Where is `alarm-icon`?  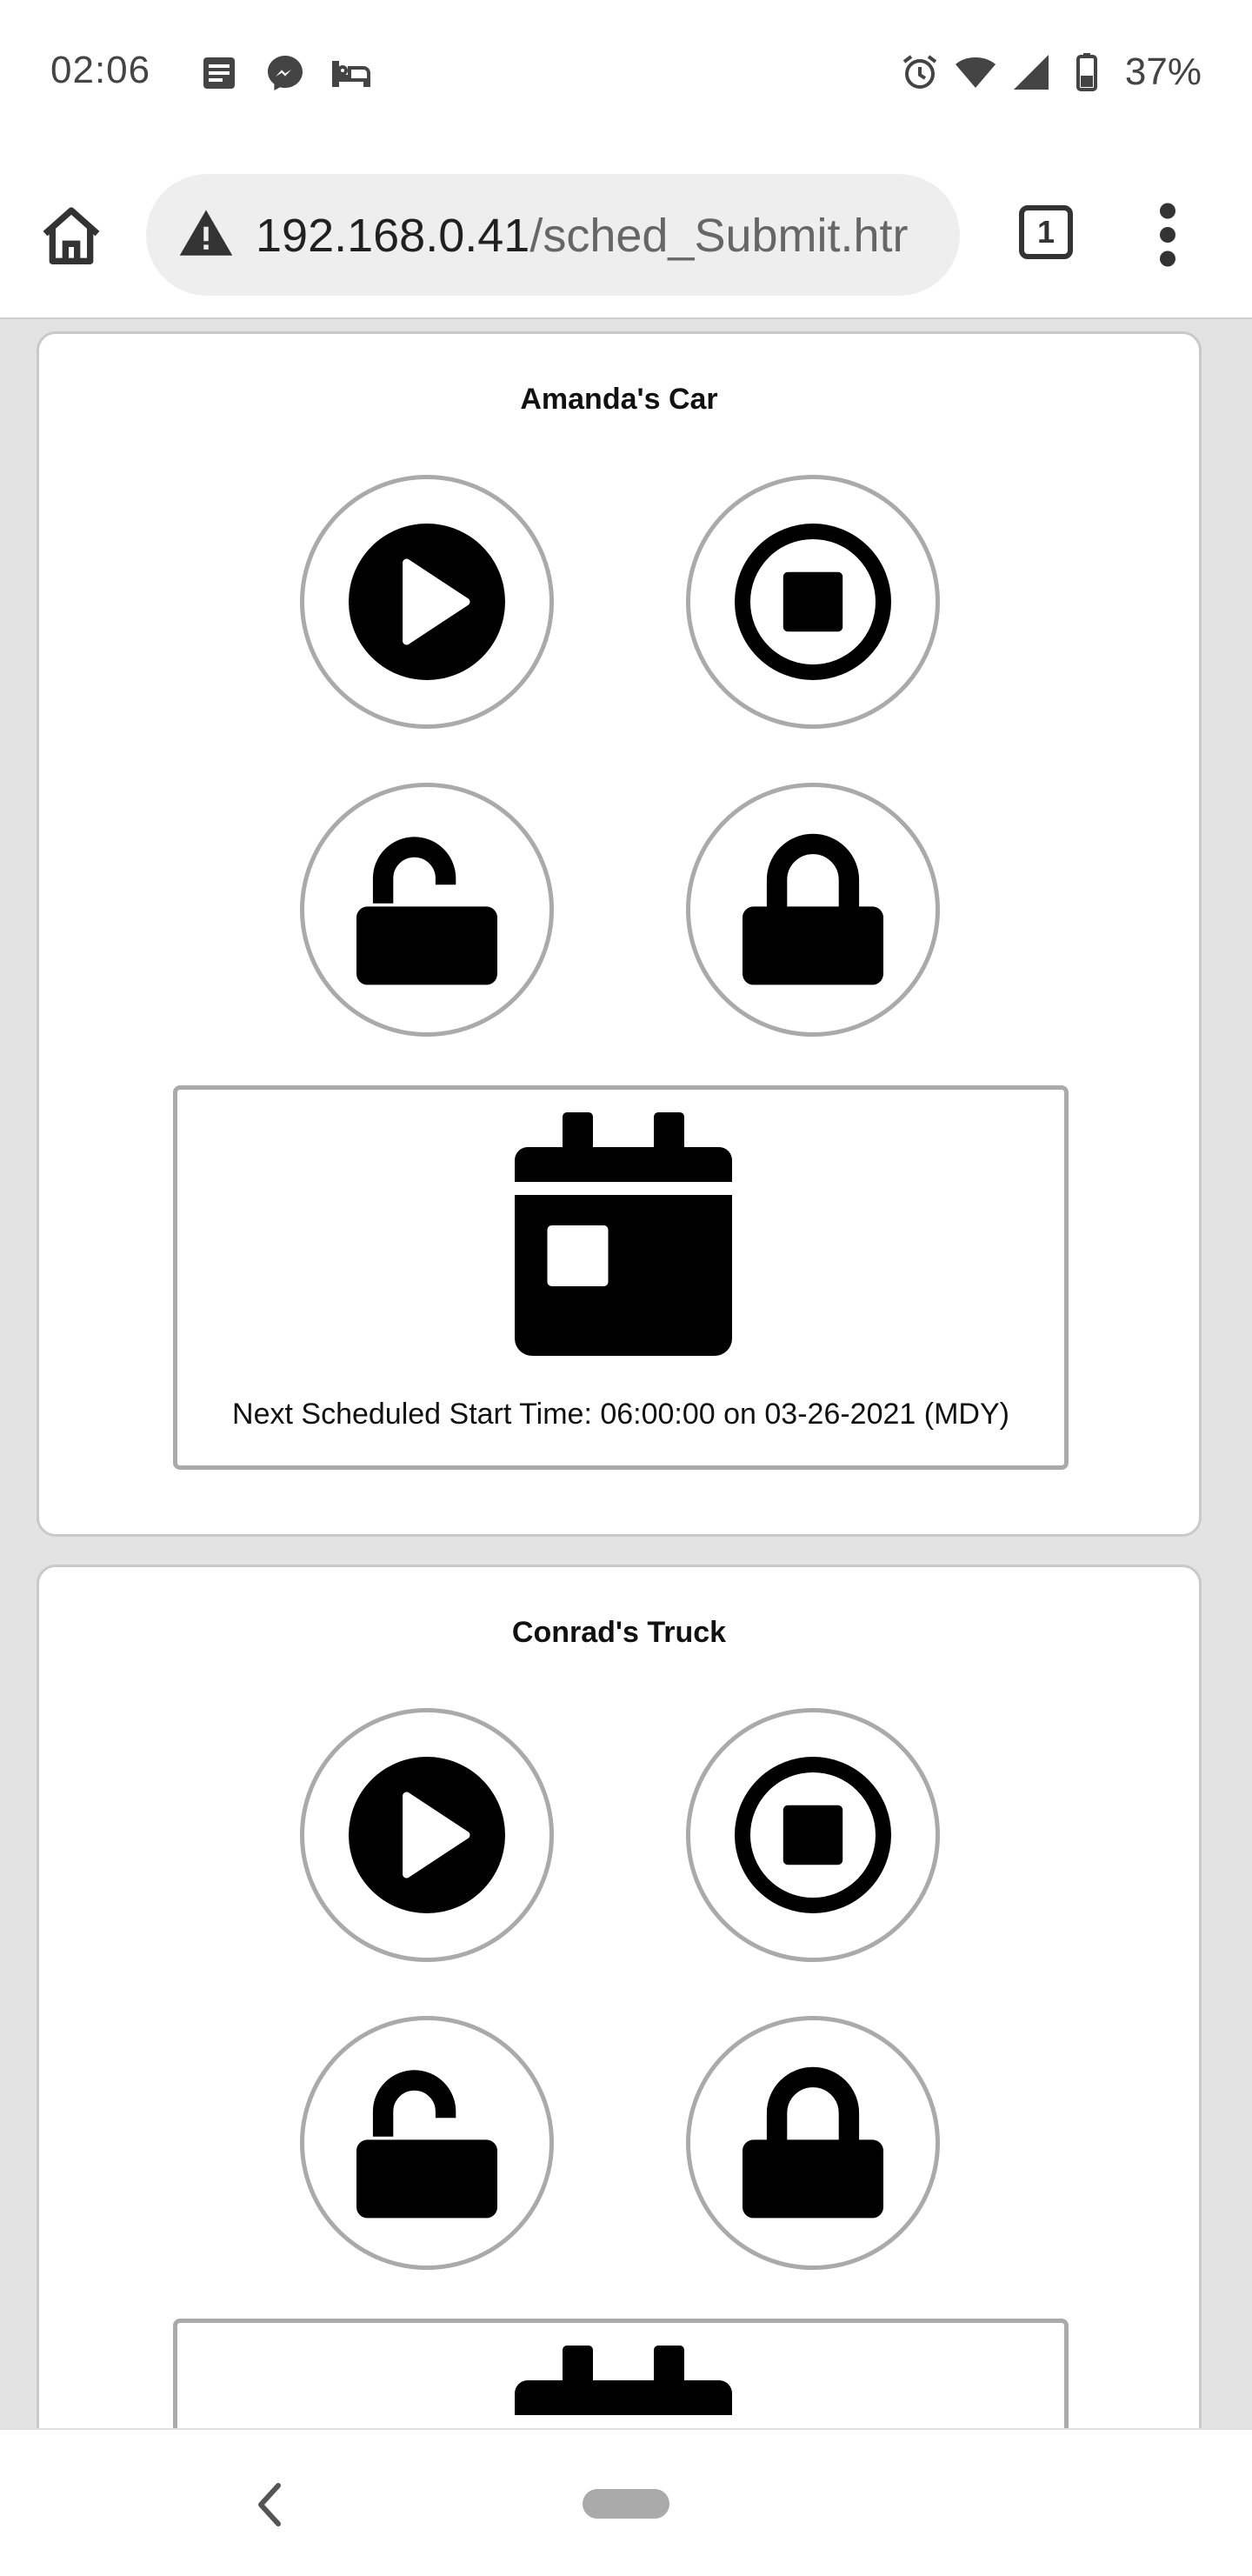 alarm-icon is located at coordinates (920, 72).